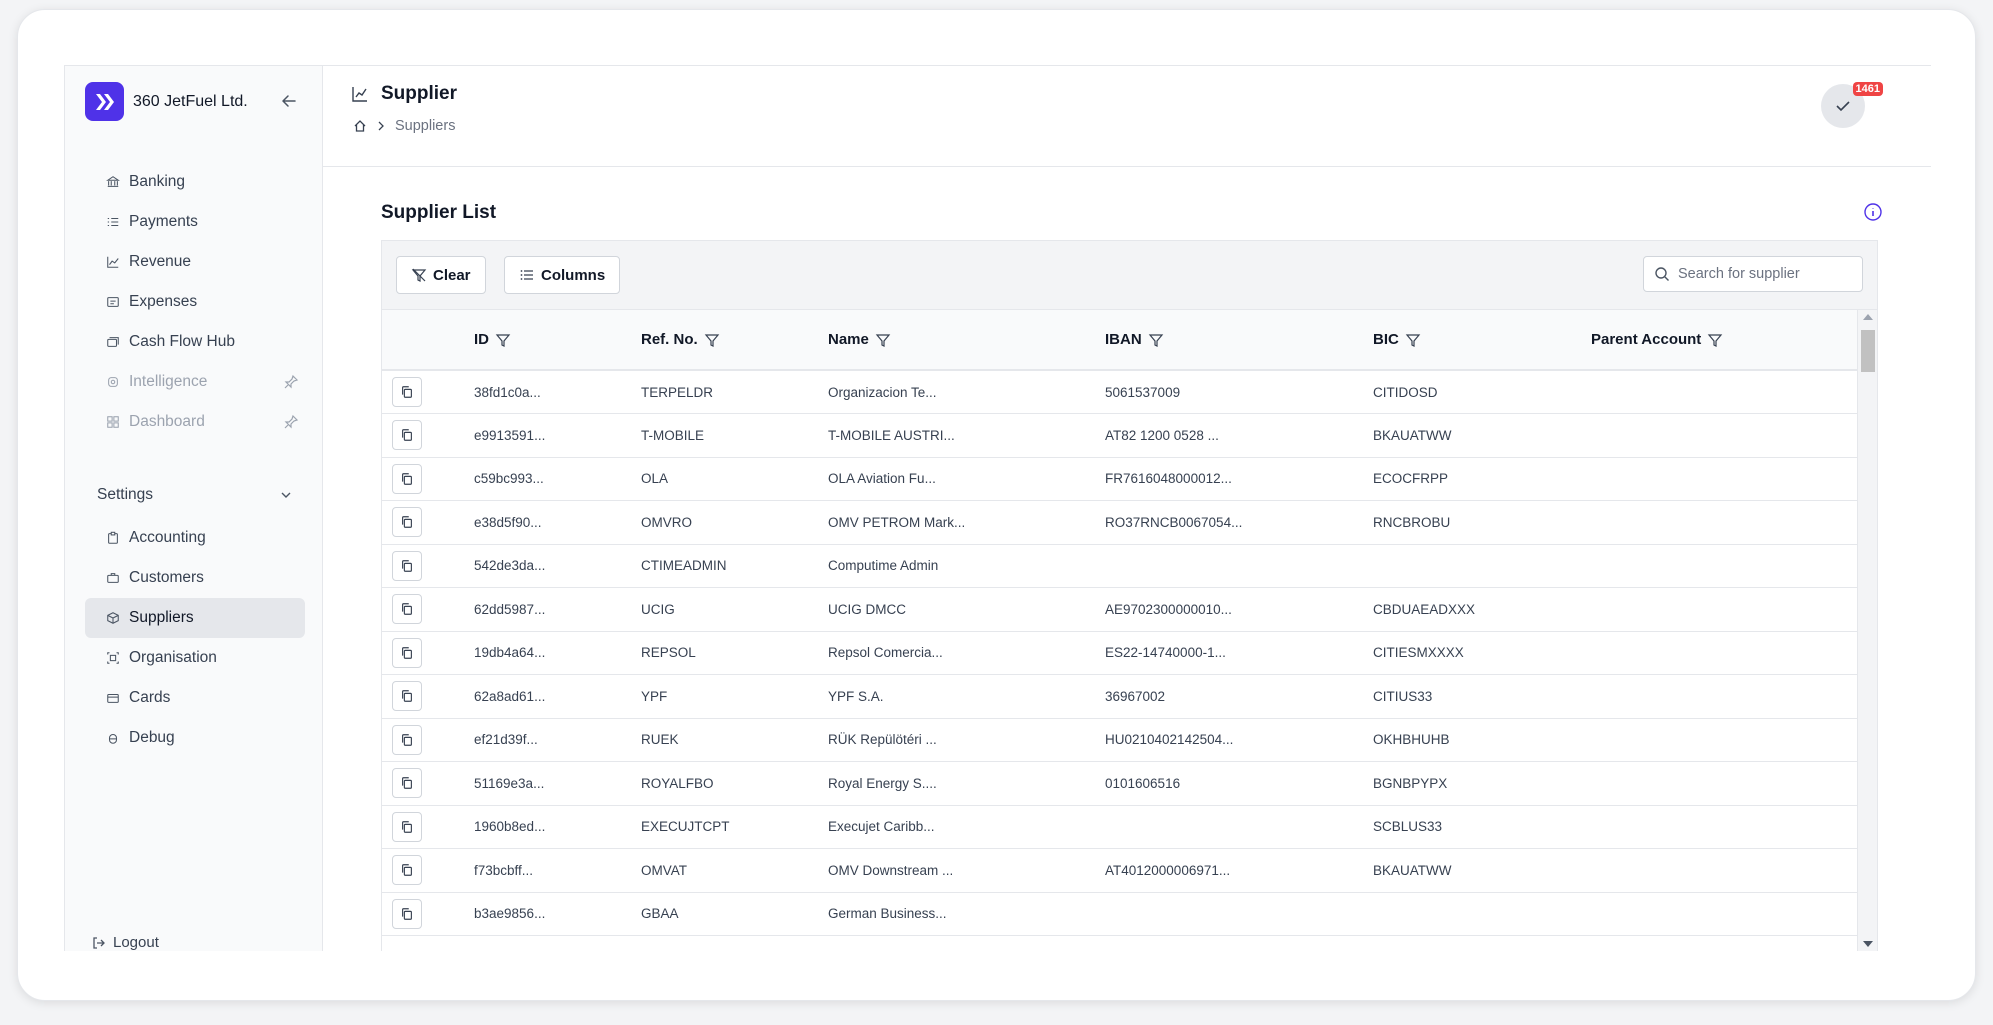  Describe the element at coordinates (195, 538) in the screenshot. I see `sidebar-item-accounting: Accounting` at that location.